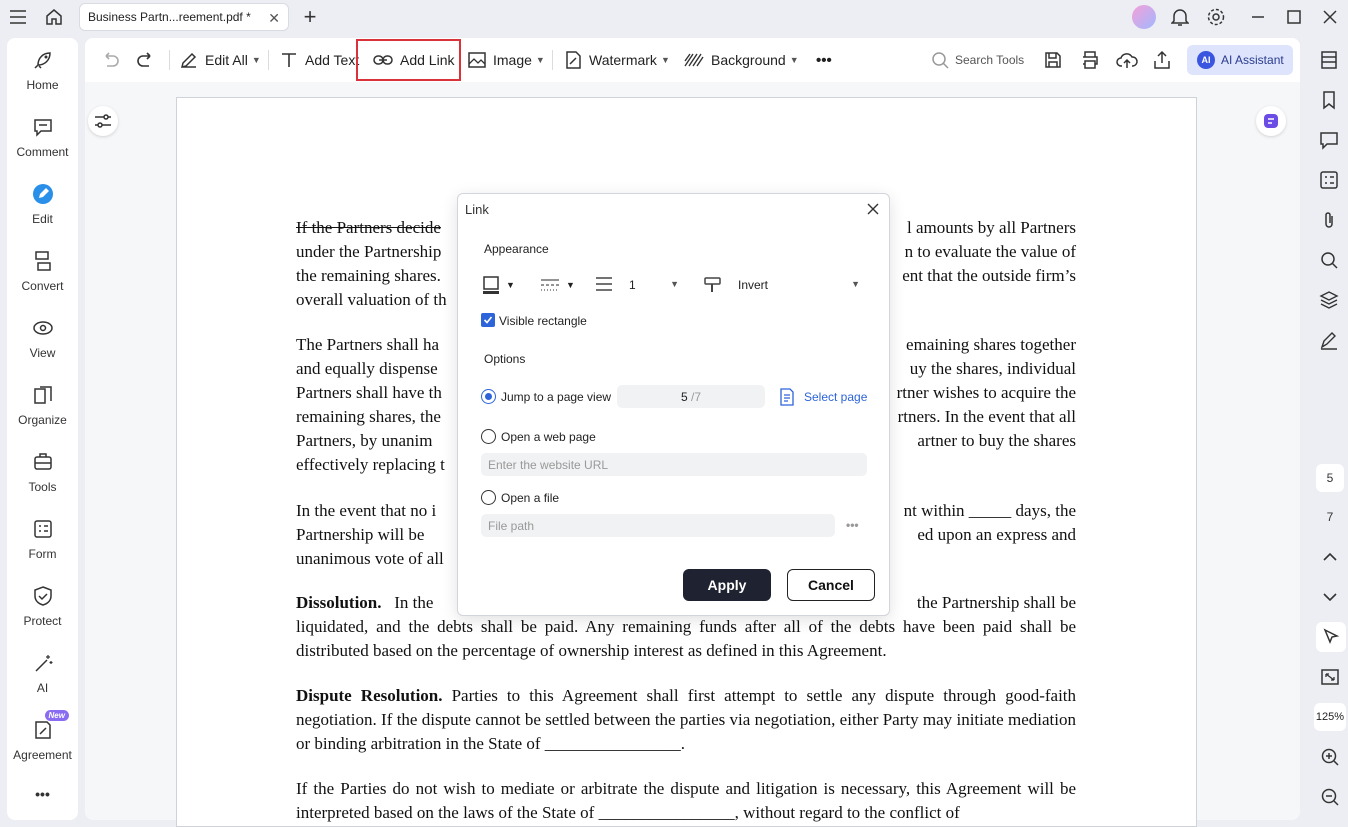 The image size is (1348, 827). Describe the element at coordinates (991, 344) in the screenshot. I see `text-fragment: emaining shares together` at that location.